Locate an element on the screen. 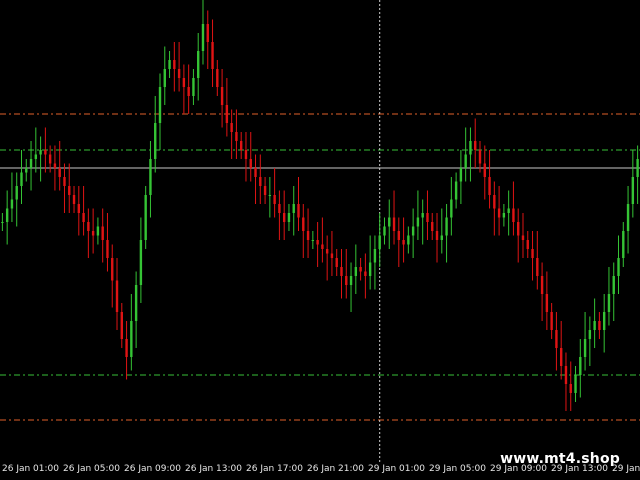 Image resolution: width=640 pixels, height=480 pixels. time-axis-label: 26 Jan 09:00 is located at coordinates (152, 469).